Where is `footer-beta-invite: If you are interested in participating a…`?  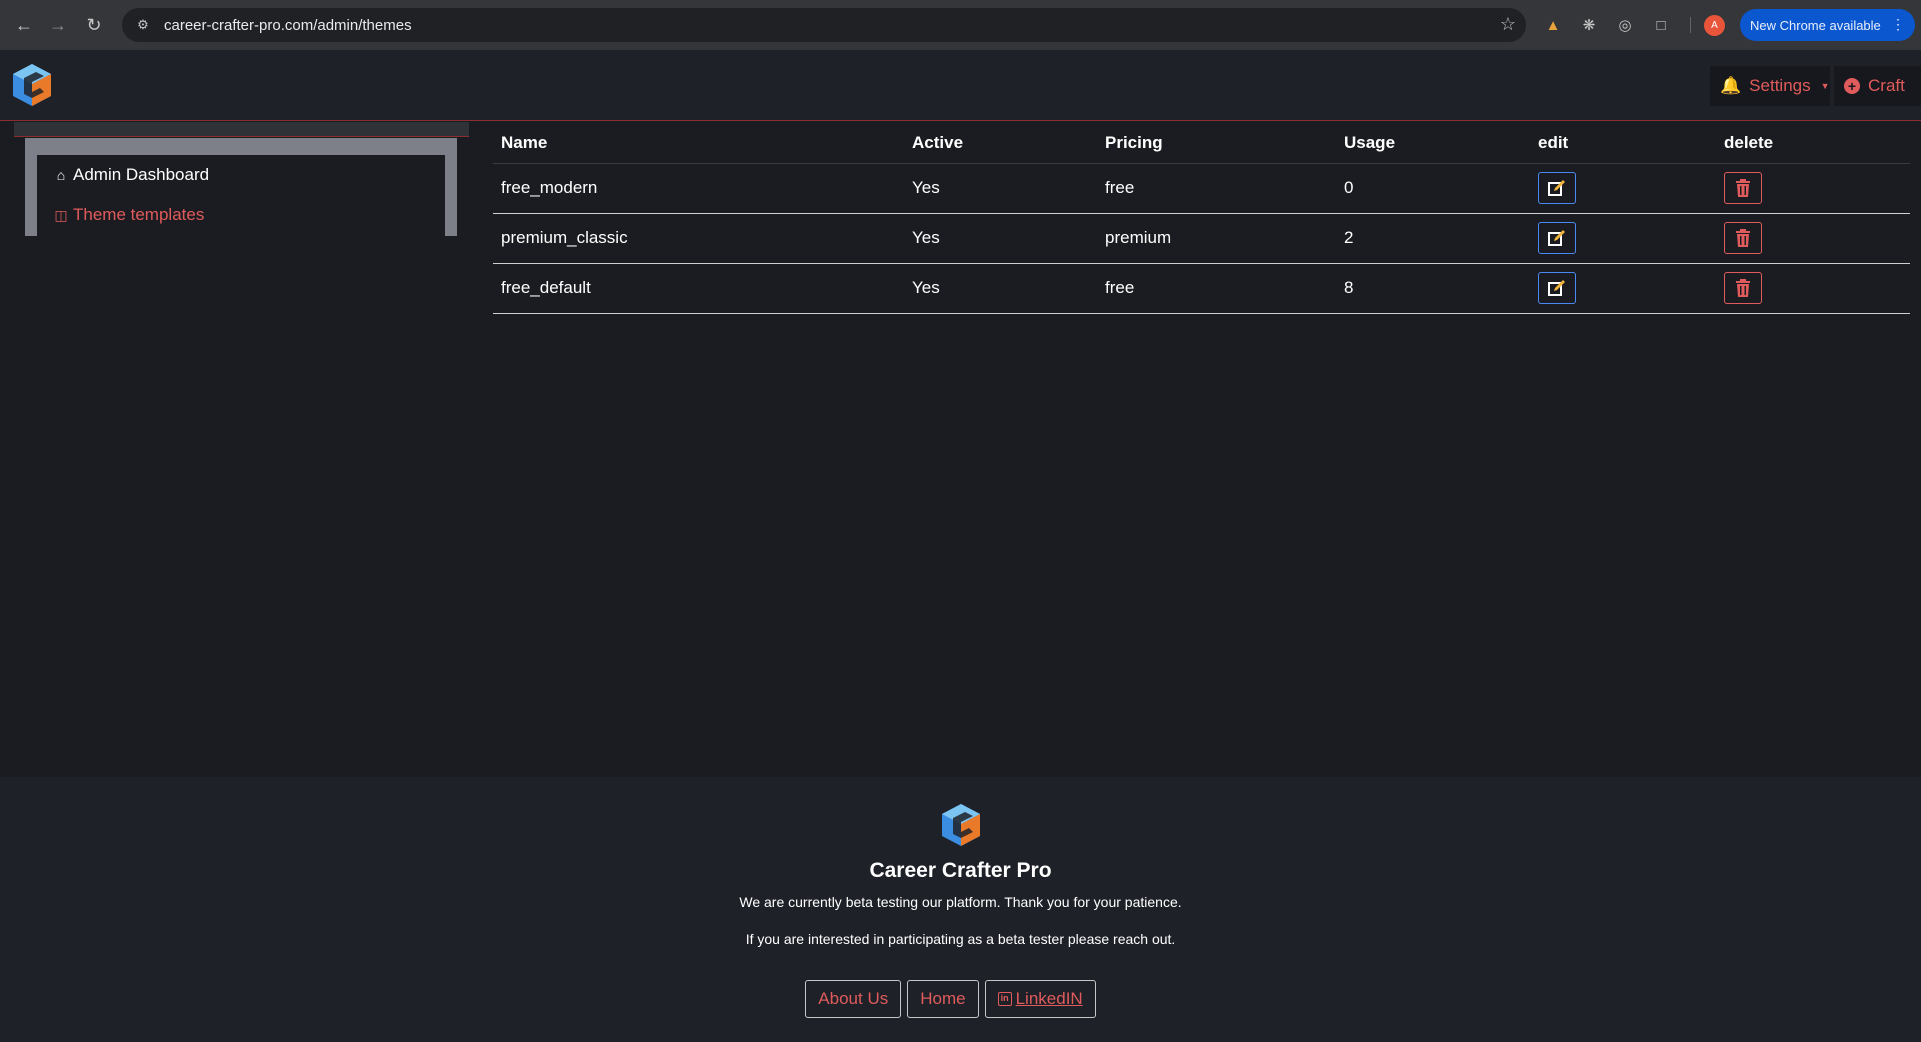 footer-beta-invite: If you are interested in participating a… is located at coordinates (960, 939).